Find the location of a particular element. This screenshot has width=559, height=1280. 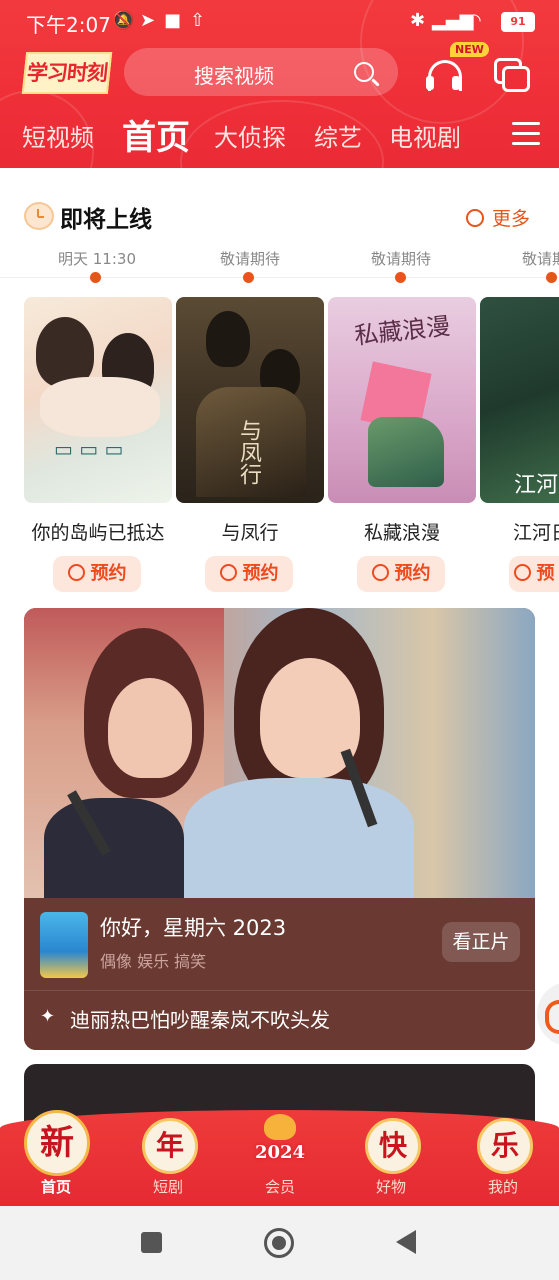

show-name: 江河日 is located at coordinates (536, 533).